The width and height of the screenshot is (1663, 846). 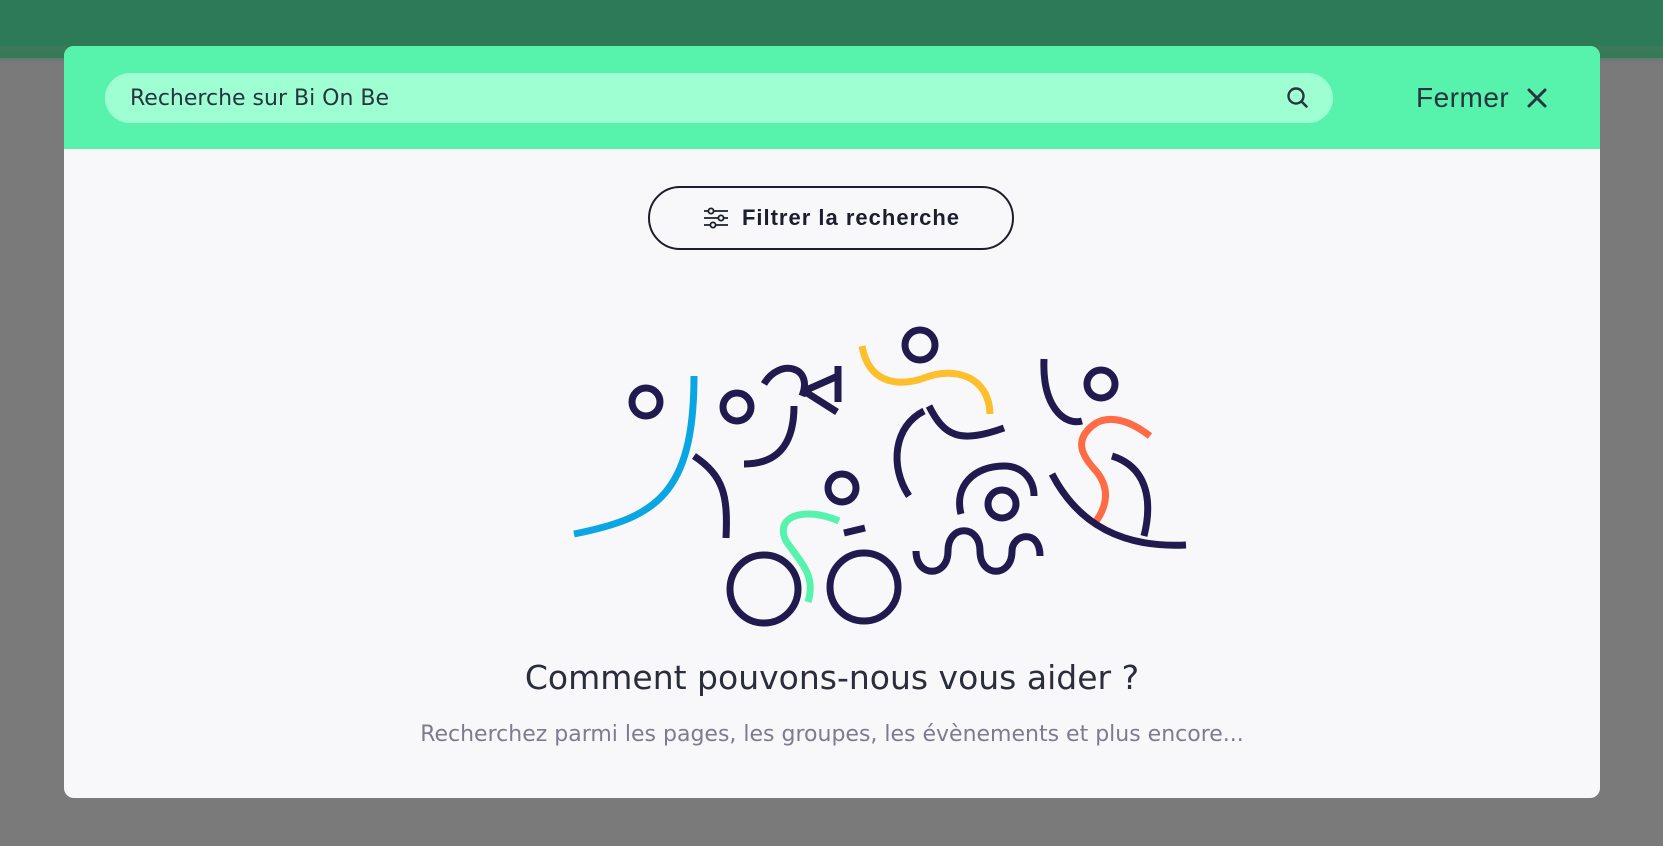 What do you see at coordinates (685, 98) in the screenshot?
I see `search-input` at bounding box center [685, 98].